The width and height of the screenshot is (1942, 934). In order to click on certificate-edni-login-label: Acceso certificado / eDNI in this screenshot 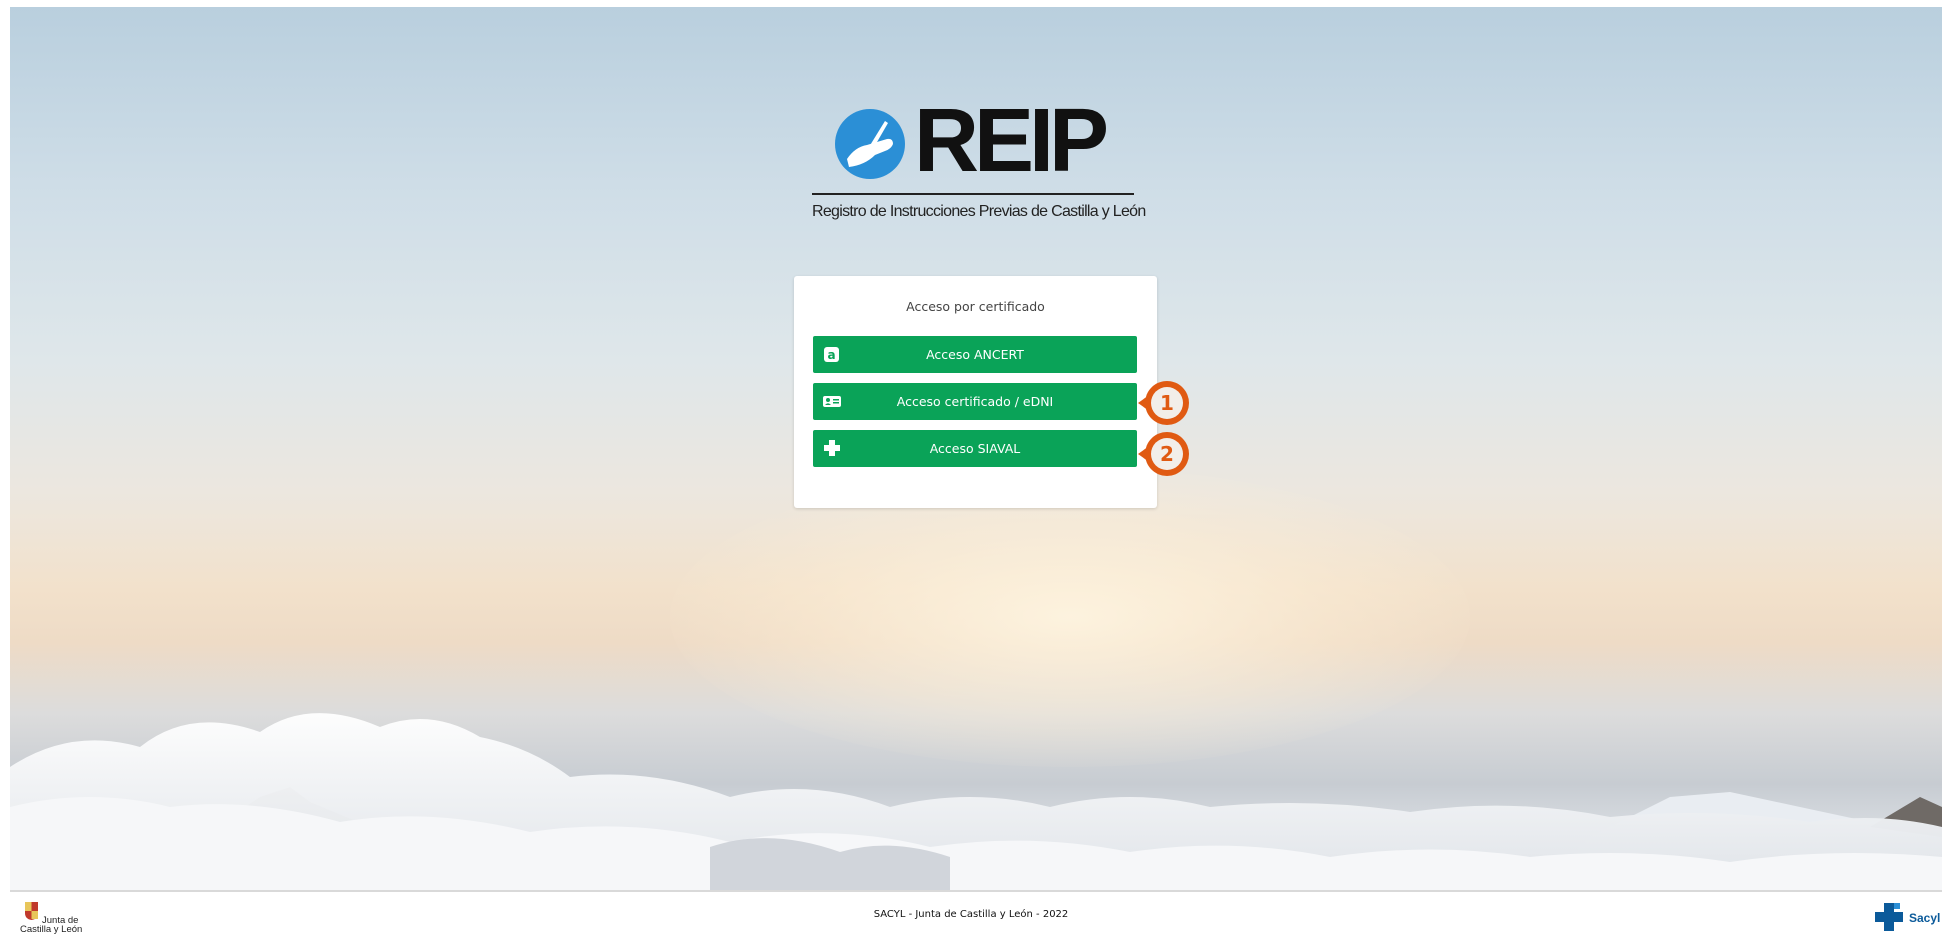, I will do `click(975, 401)`.